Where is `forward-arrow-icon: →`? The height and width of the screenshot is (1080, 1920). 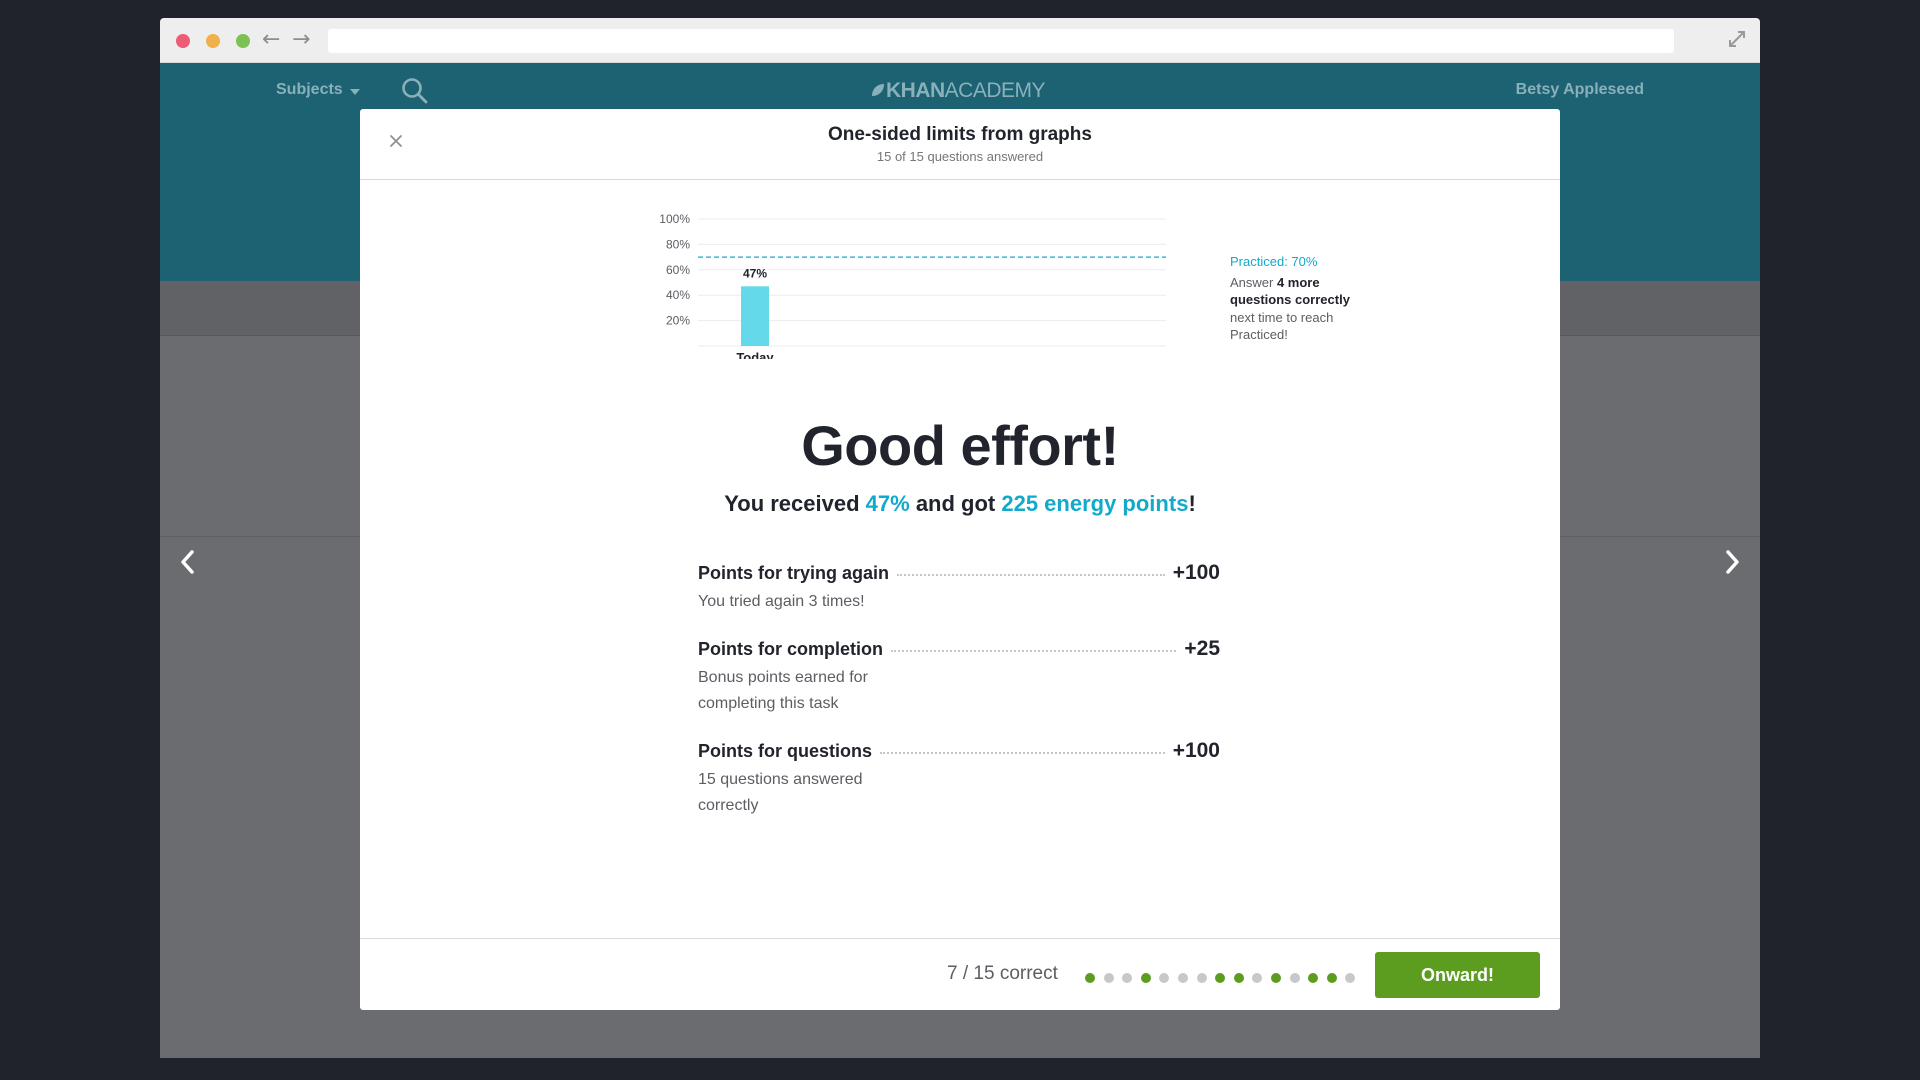
forward-arrow-icon: → is located at coordinates (301, 40).